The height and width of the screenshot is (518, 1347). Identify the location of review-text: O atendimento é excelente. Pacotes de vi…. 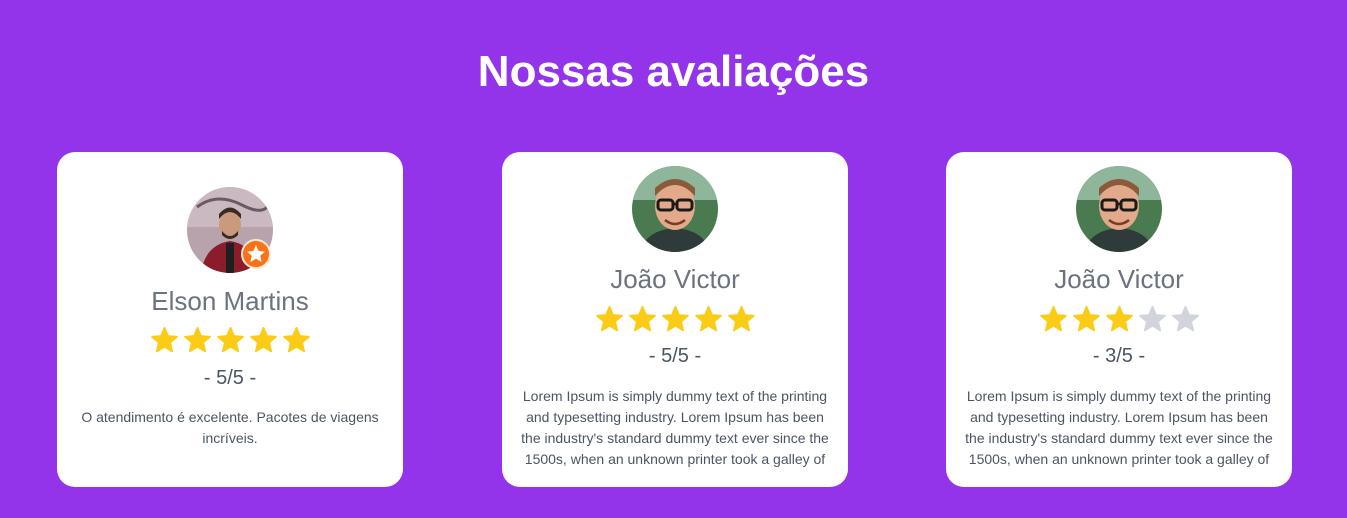
(230, 427).